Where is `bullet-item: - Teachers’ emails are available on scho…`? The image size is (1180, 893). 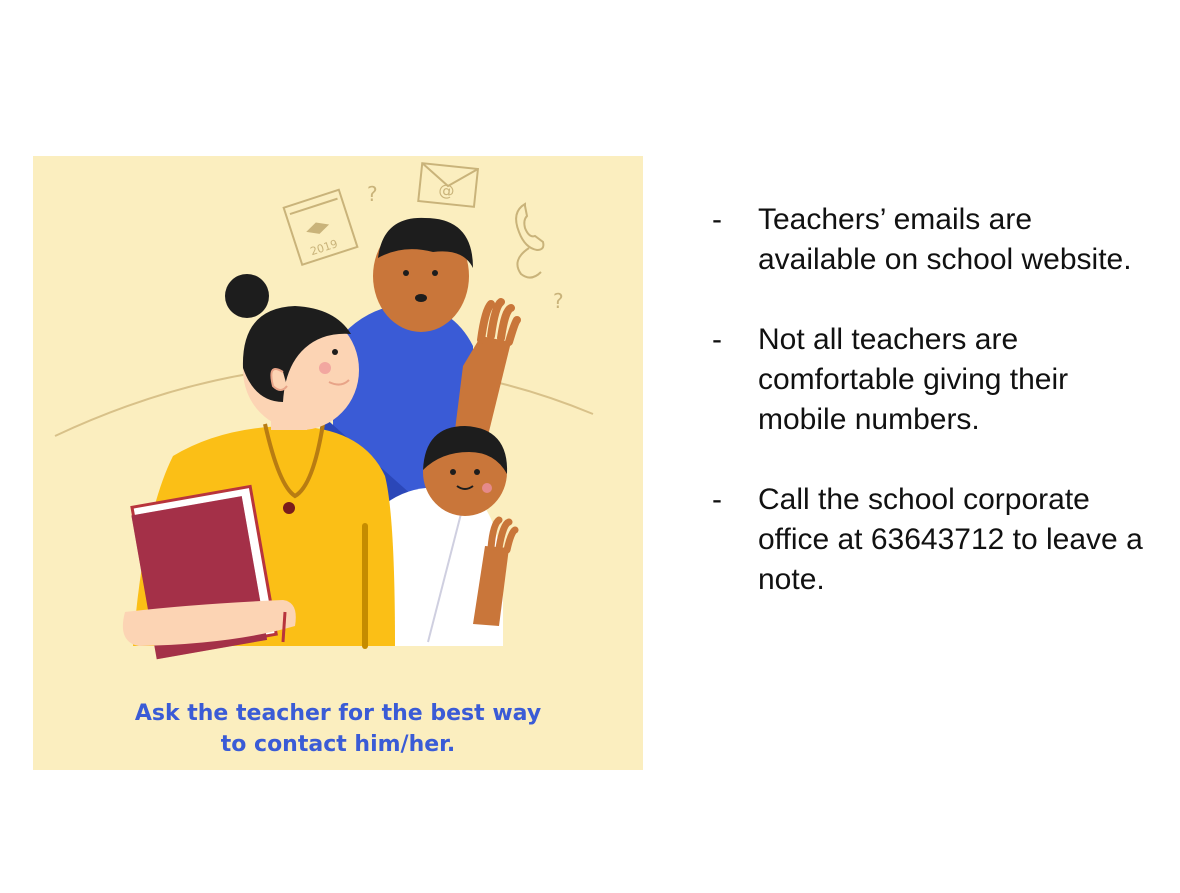
bullet-item: - Teachers’ emails are available on scho… is located at coordinates (932, 240).